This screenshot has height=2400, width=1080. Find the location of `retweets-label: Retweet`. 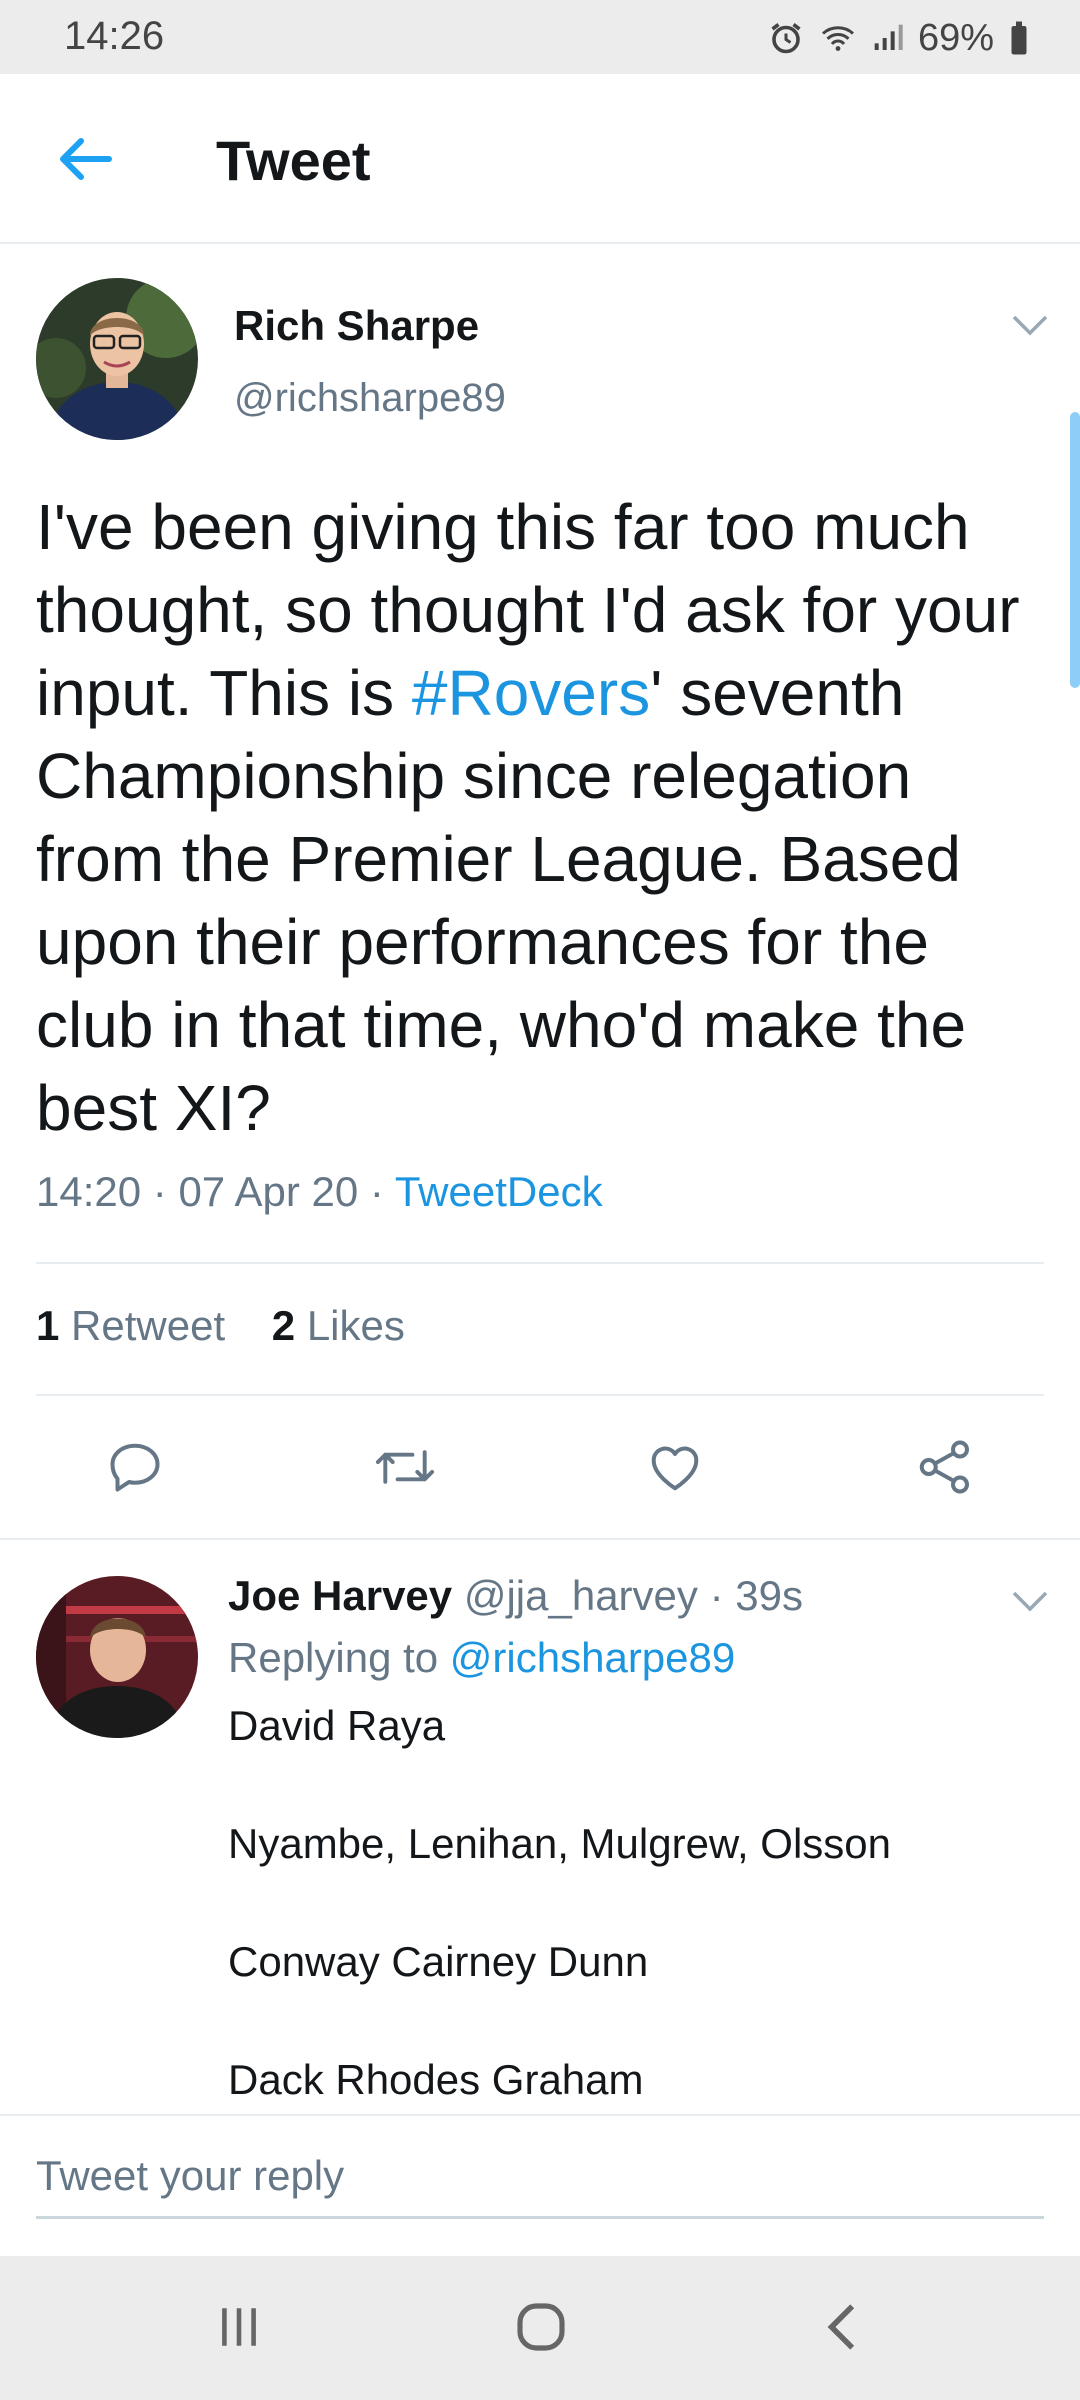

retweets-label: Retweet is located at coordinates (148, 1325).